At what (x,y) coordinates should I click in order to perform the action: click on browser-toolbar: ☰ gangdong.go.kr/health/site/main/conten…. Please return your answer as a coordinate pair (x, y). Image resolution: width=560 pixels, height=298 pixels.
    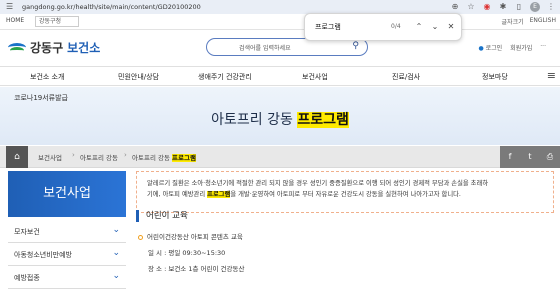
    Looking at the image, I should click on (280, 7).